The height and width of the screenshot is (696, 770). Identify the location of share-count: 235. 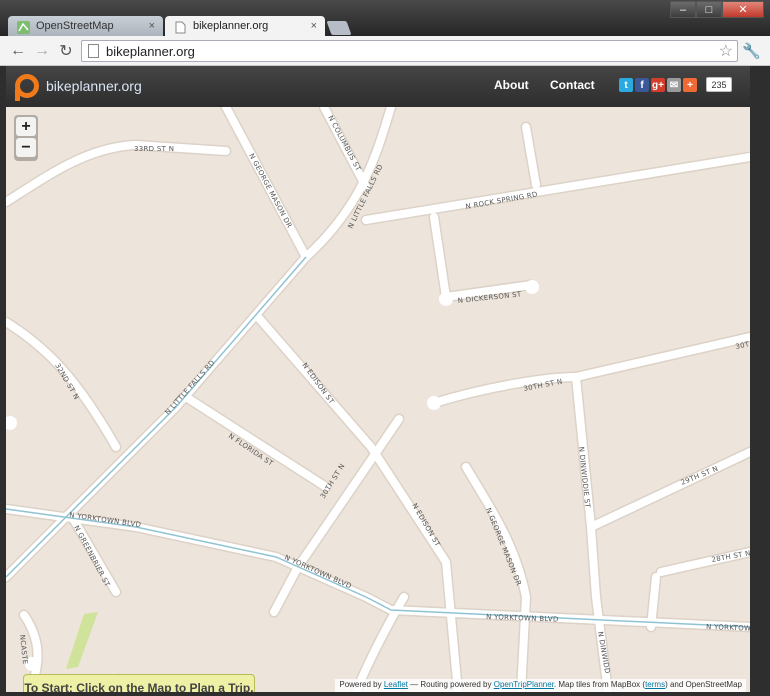
(719, 84).